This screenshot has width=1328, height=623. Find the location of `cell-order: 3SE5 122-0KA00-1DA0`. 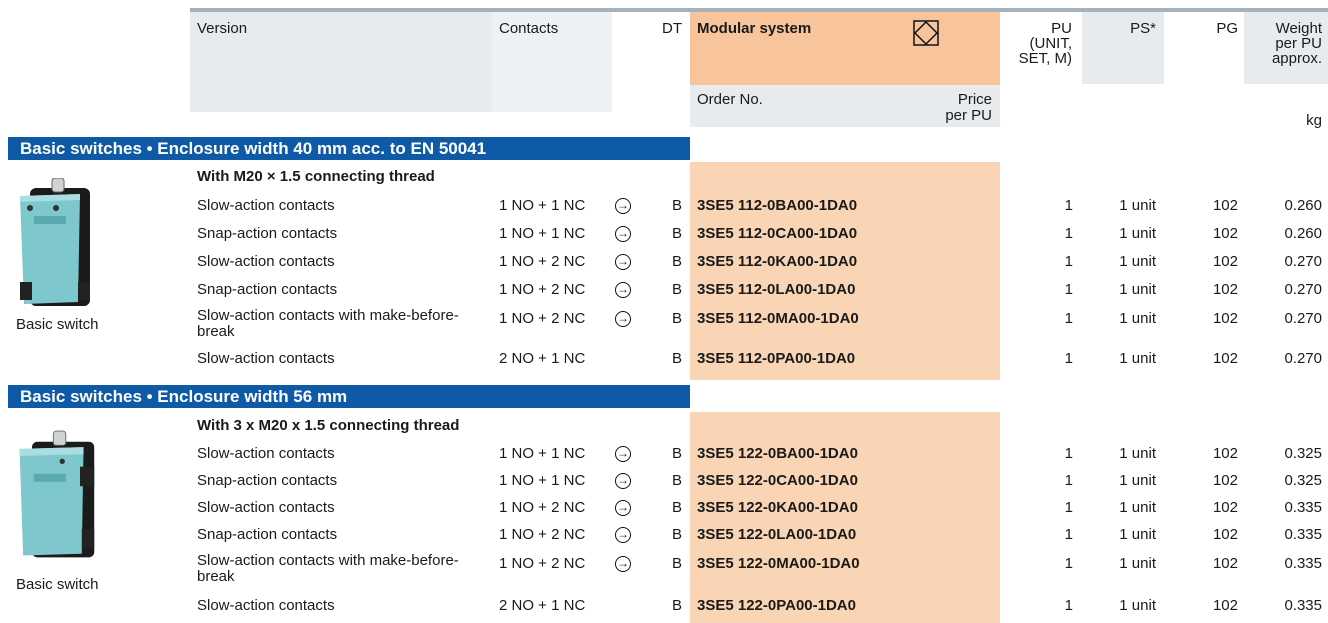

cell-order: 3SE5 122-0KA00-1DA0 is located at coordinates (777, 507).